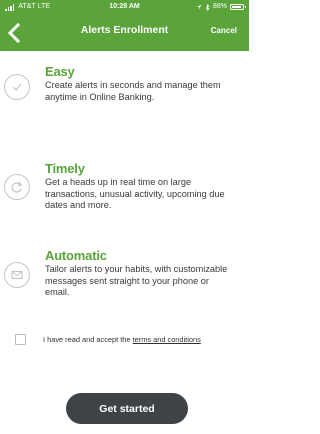 This screenshot has height=434, width=320. Describe the element at coordinates (199, 7) in the screenshot. I see `location-arrow-icon` at that location.